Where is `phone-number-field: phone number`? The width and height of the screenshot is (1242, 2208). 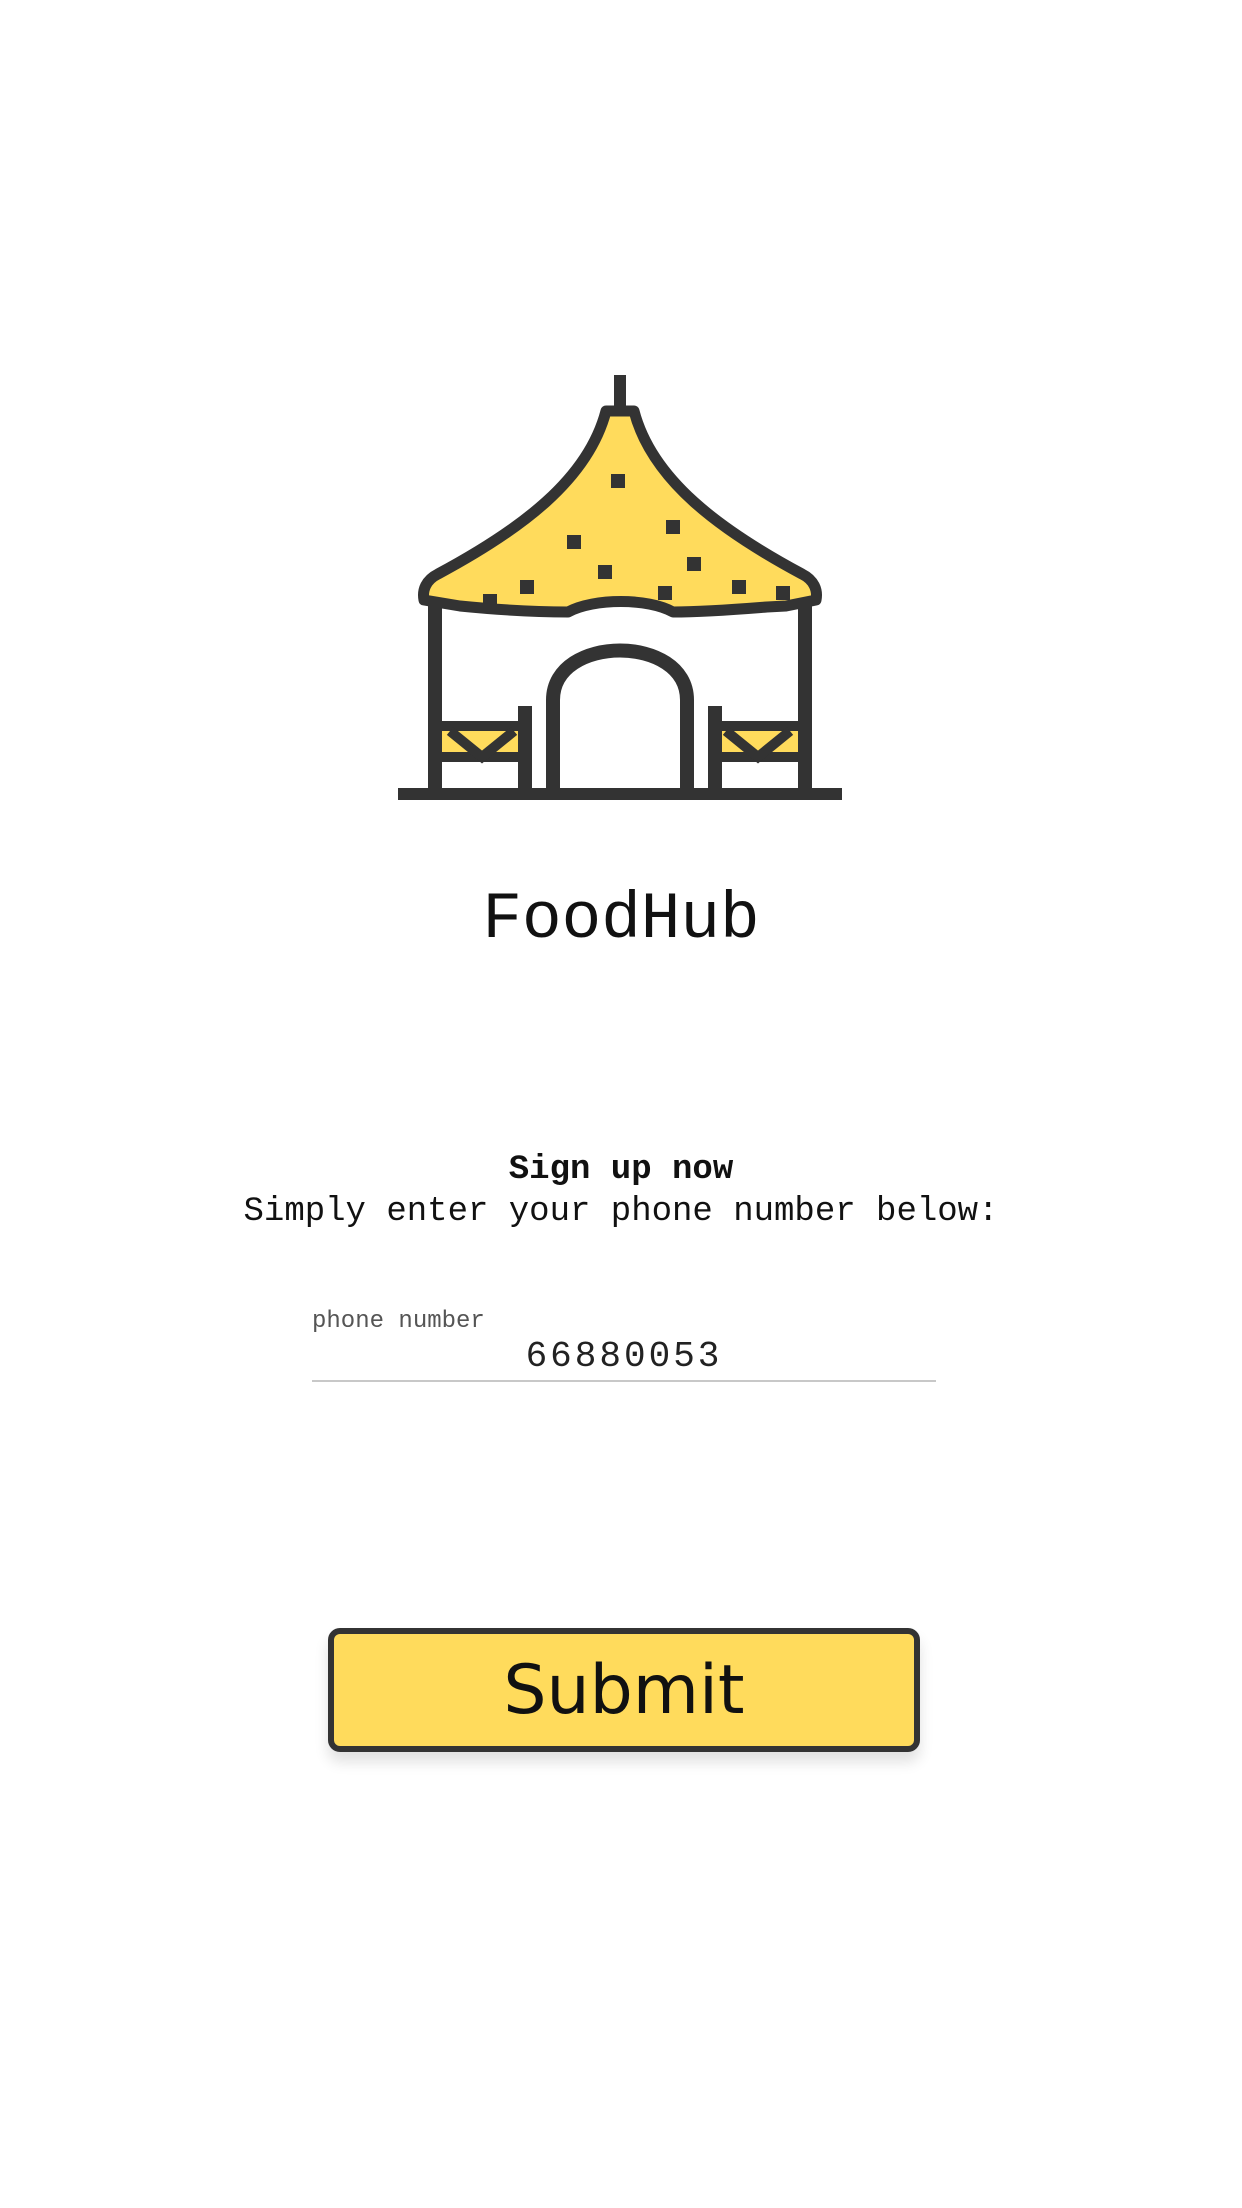
phone-number-field: phone number is located at coordinates (624, 1342).